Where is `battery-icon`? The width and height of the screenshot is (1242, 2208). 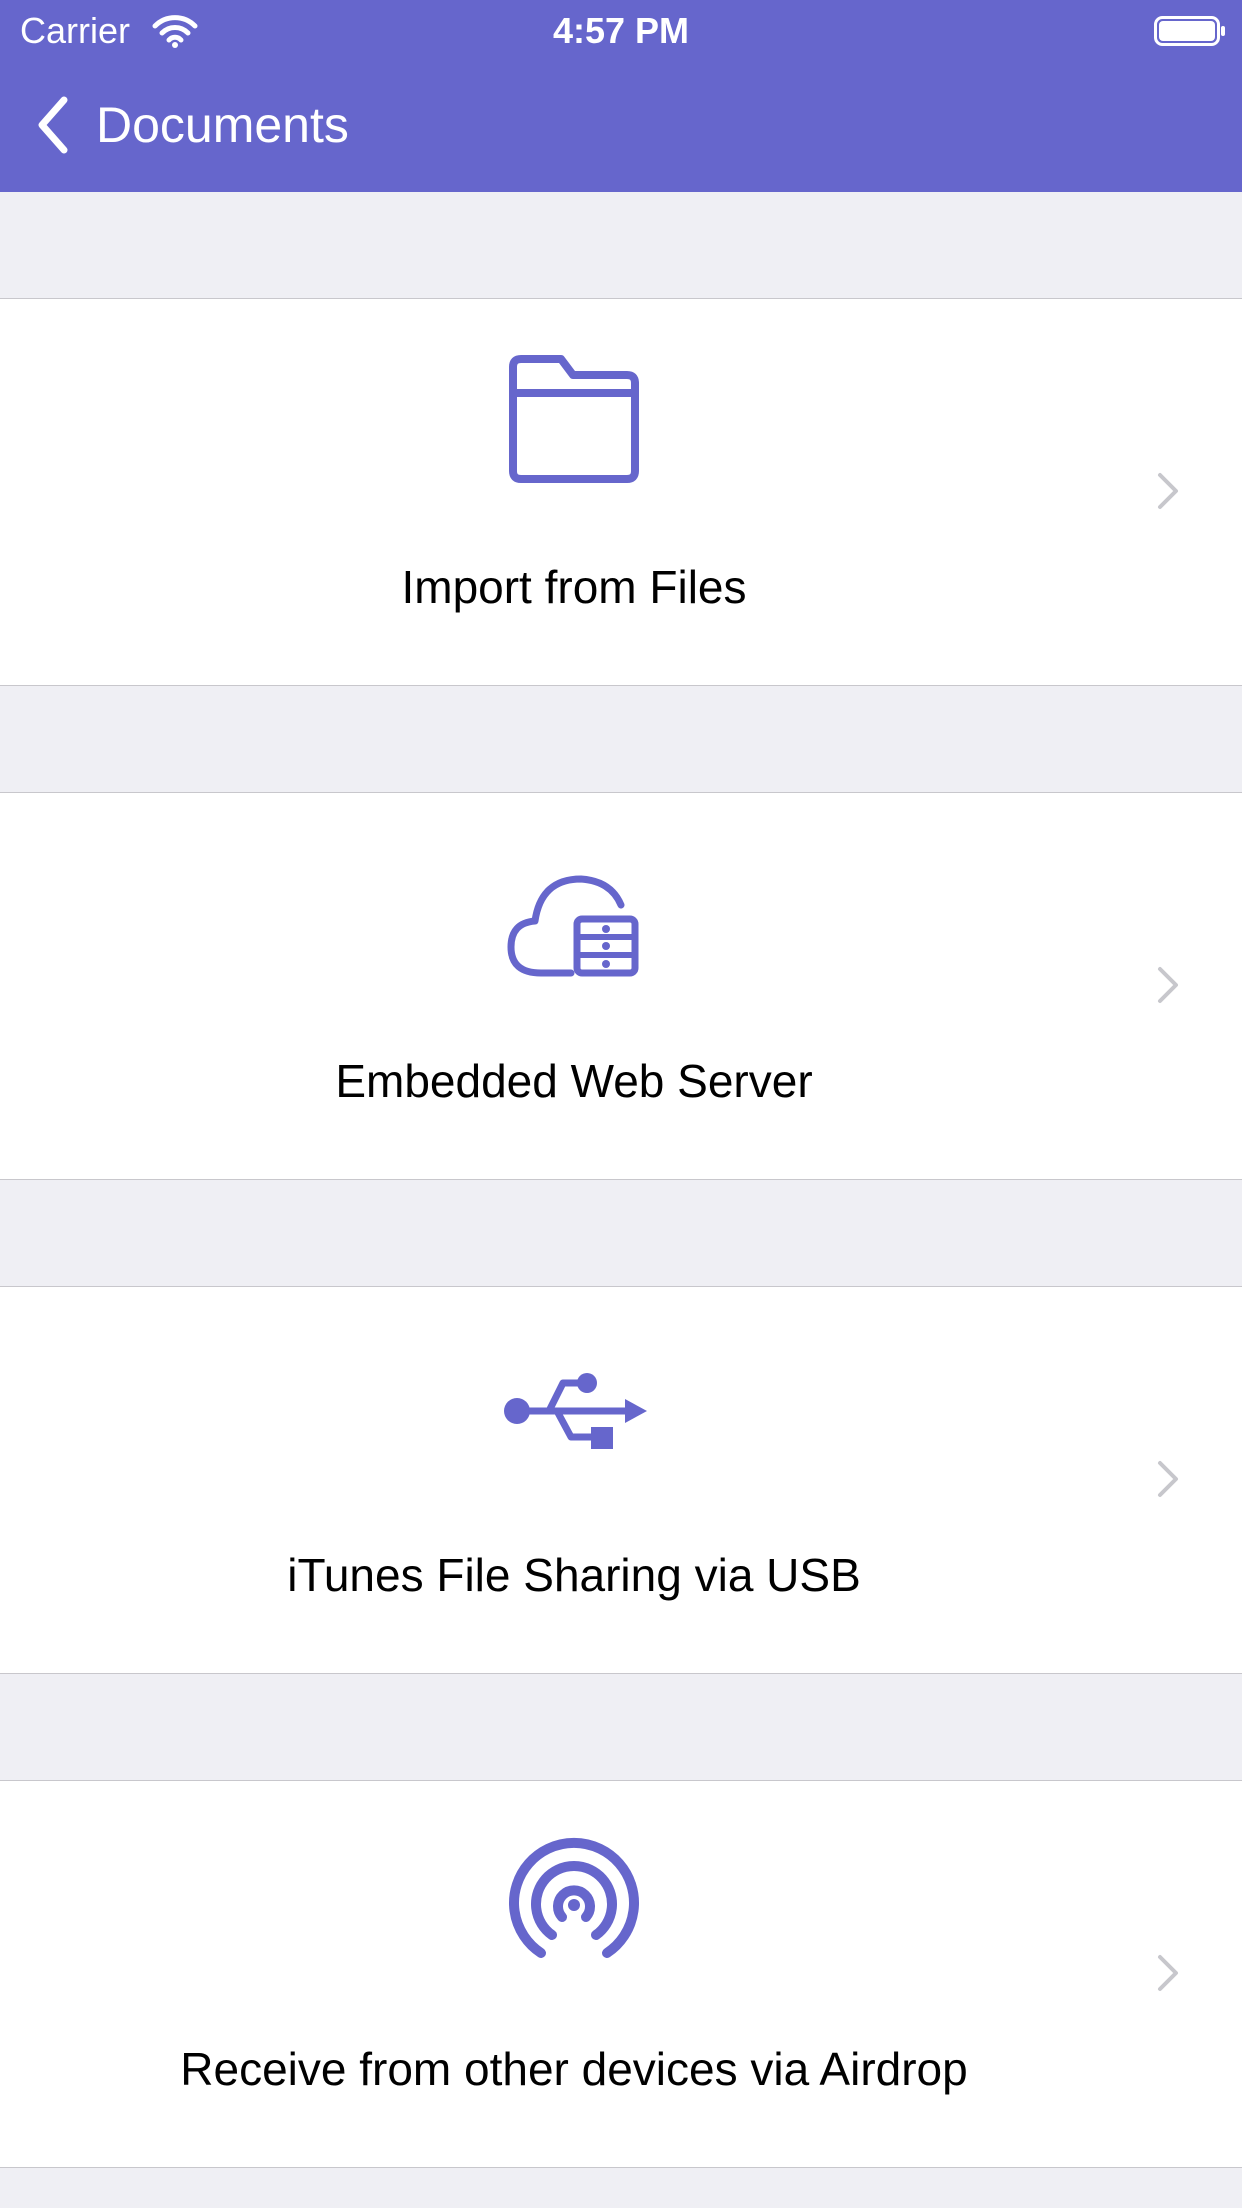 battery-icon is located at coordinates (1189, 31).